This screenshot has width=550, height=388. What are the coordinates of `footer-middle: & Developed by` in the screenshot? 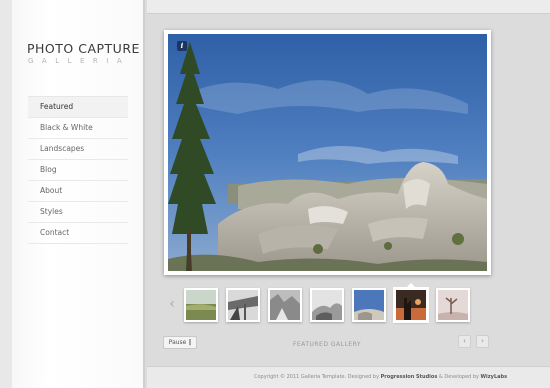 It's located at (459, 377).